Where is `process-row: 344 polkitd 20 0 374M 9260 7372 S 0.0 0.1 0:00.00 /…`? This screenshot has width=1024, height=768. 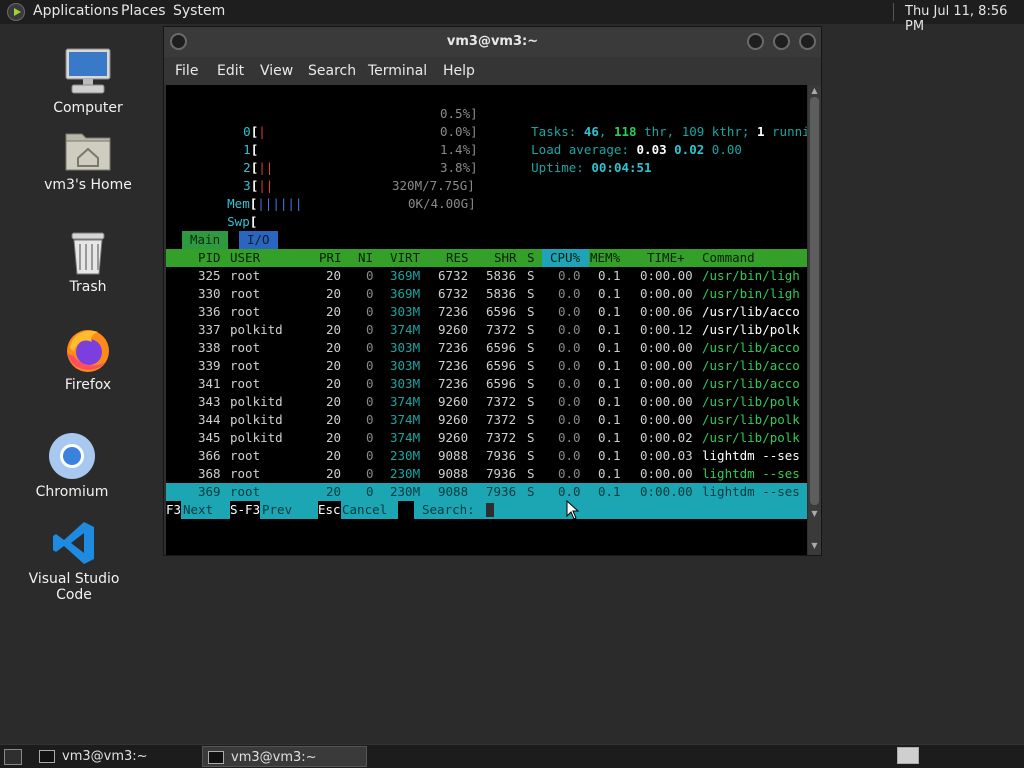
process-row: 344 polkitd 20 0 374M 9260 7372 S 0.0 0.1 0:00.00 /… is located at coordinates (486, 420).